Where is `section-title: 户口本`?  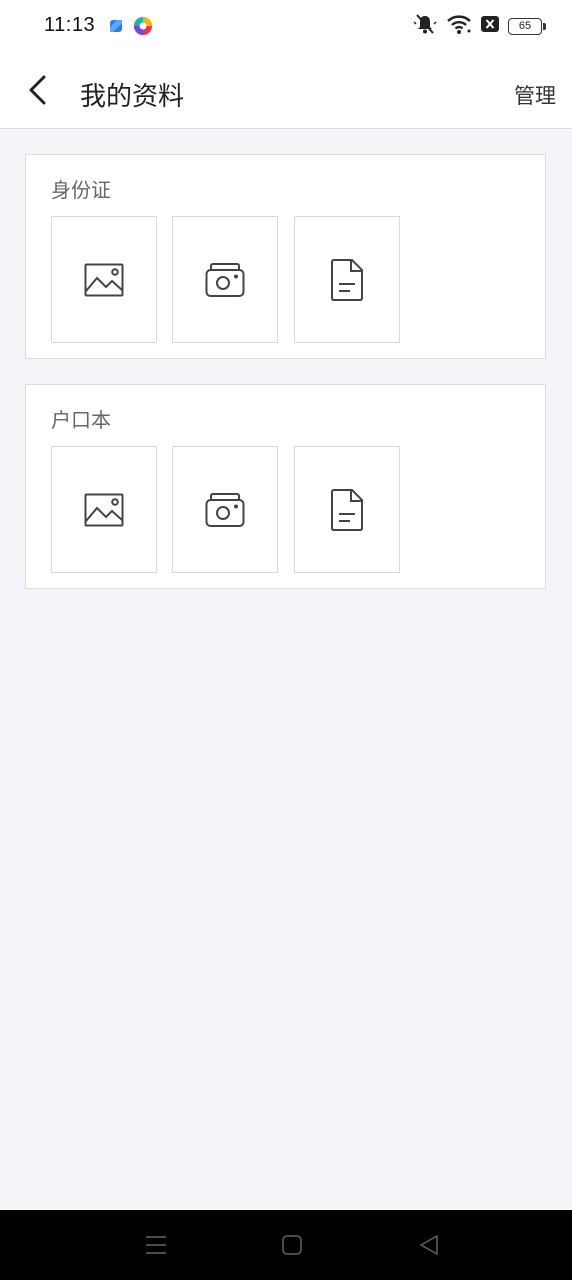
section-title: 户口本 is located at coordinates (81, 420).